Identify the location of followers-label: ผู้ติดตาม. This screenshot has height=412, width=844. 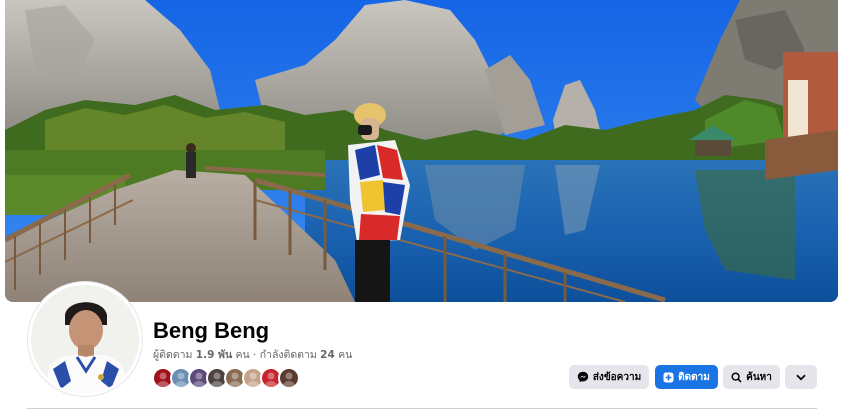
(173, 355).